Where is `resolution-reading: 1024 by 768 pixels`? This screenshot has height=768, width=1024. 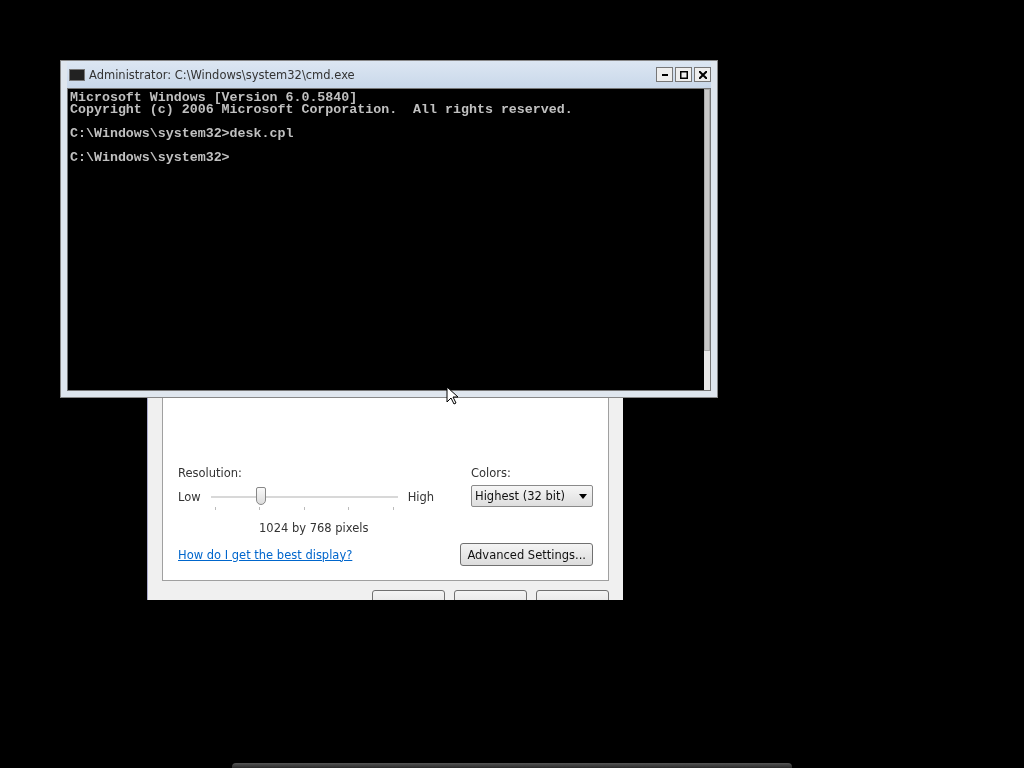
resolution-reading: 1024 by 768 pixels is located at coordinates (314, 528).